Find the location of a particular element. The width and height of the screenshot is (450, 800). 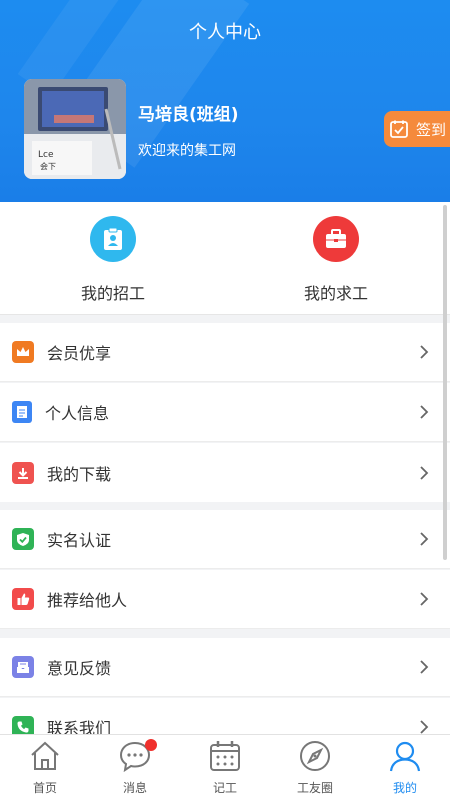

thumbs-up-icon is located at coordinates (23, 599).